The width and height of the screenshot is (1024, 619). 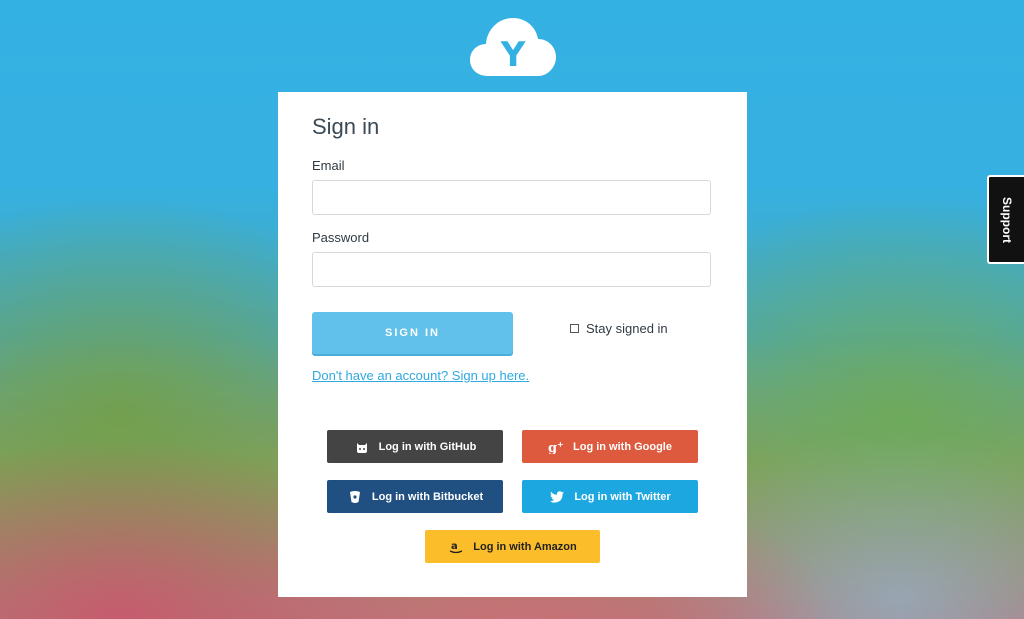 What do you see at coordinates (557, 497) in the screenshot?
I see `twitter-icon` at bounding box center [557, 497].